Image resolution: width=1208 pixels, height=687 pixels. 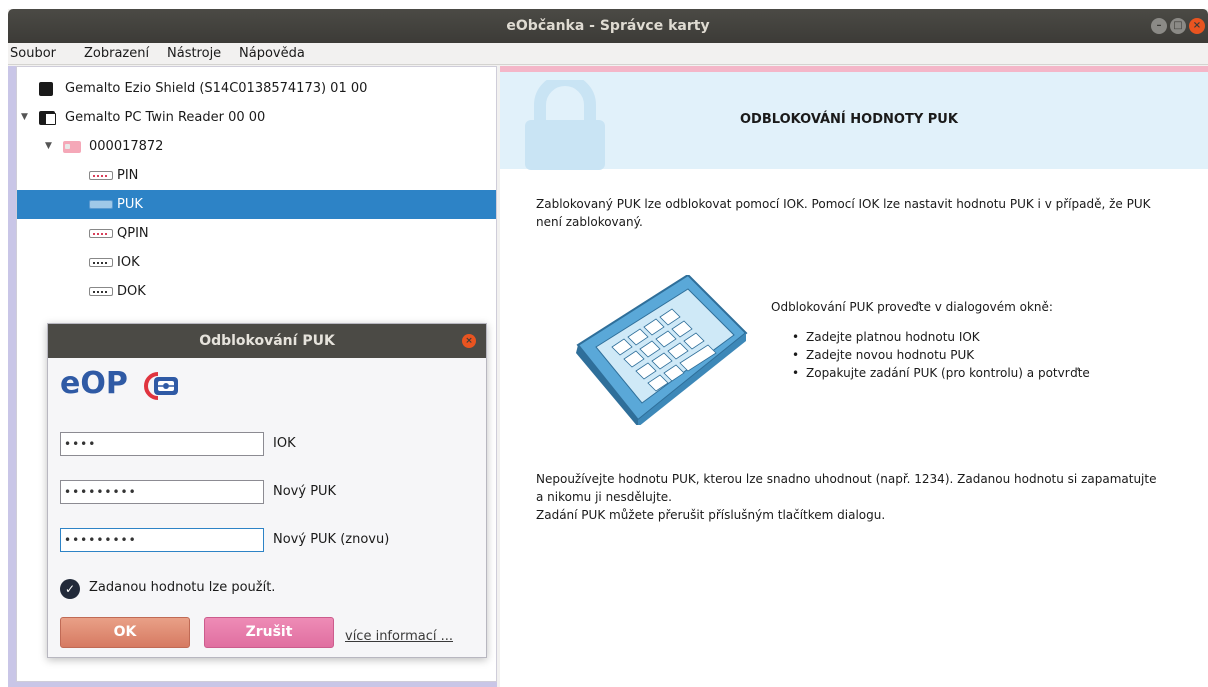 What do you see at coordinates (70, 589) in the screenshot?
I see `checkmark-icon: ✓` at bounding box center [70, 589].